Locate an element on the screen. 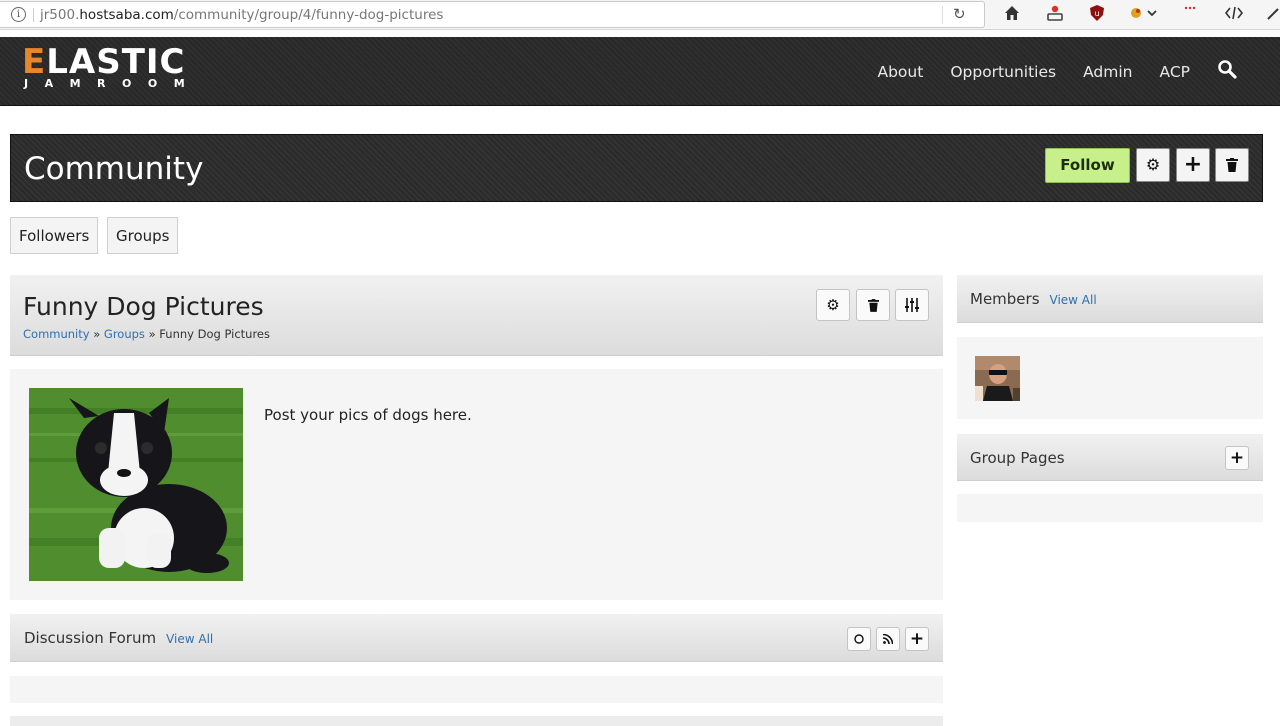 Image resolution: width=1280 pixels, height=726 pixels. tab-groups: Groups is located at coordinates (143, 235).